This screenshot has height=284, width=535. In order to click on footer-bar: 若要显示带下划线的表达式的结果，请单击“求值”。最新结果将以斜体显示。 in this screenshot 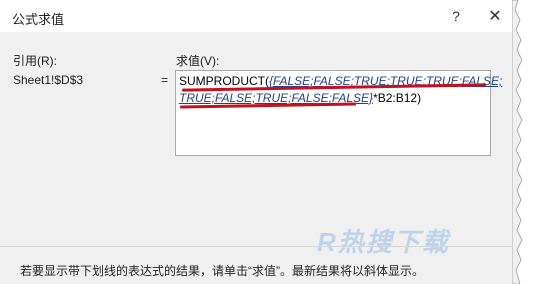, I will do `click(258, 265)`.